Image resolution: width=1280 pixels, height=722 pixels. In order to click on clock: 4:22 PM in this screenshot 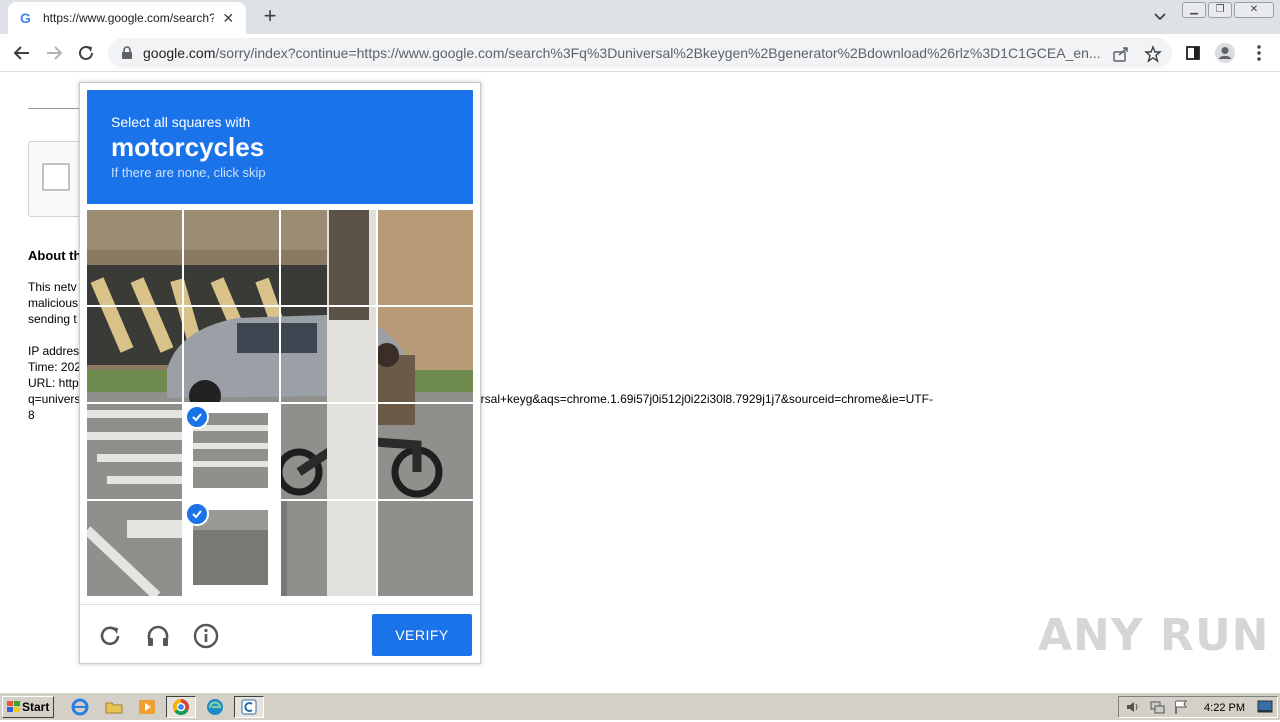, I will do `click(1224, 708)`.